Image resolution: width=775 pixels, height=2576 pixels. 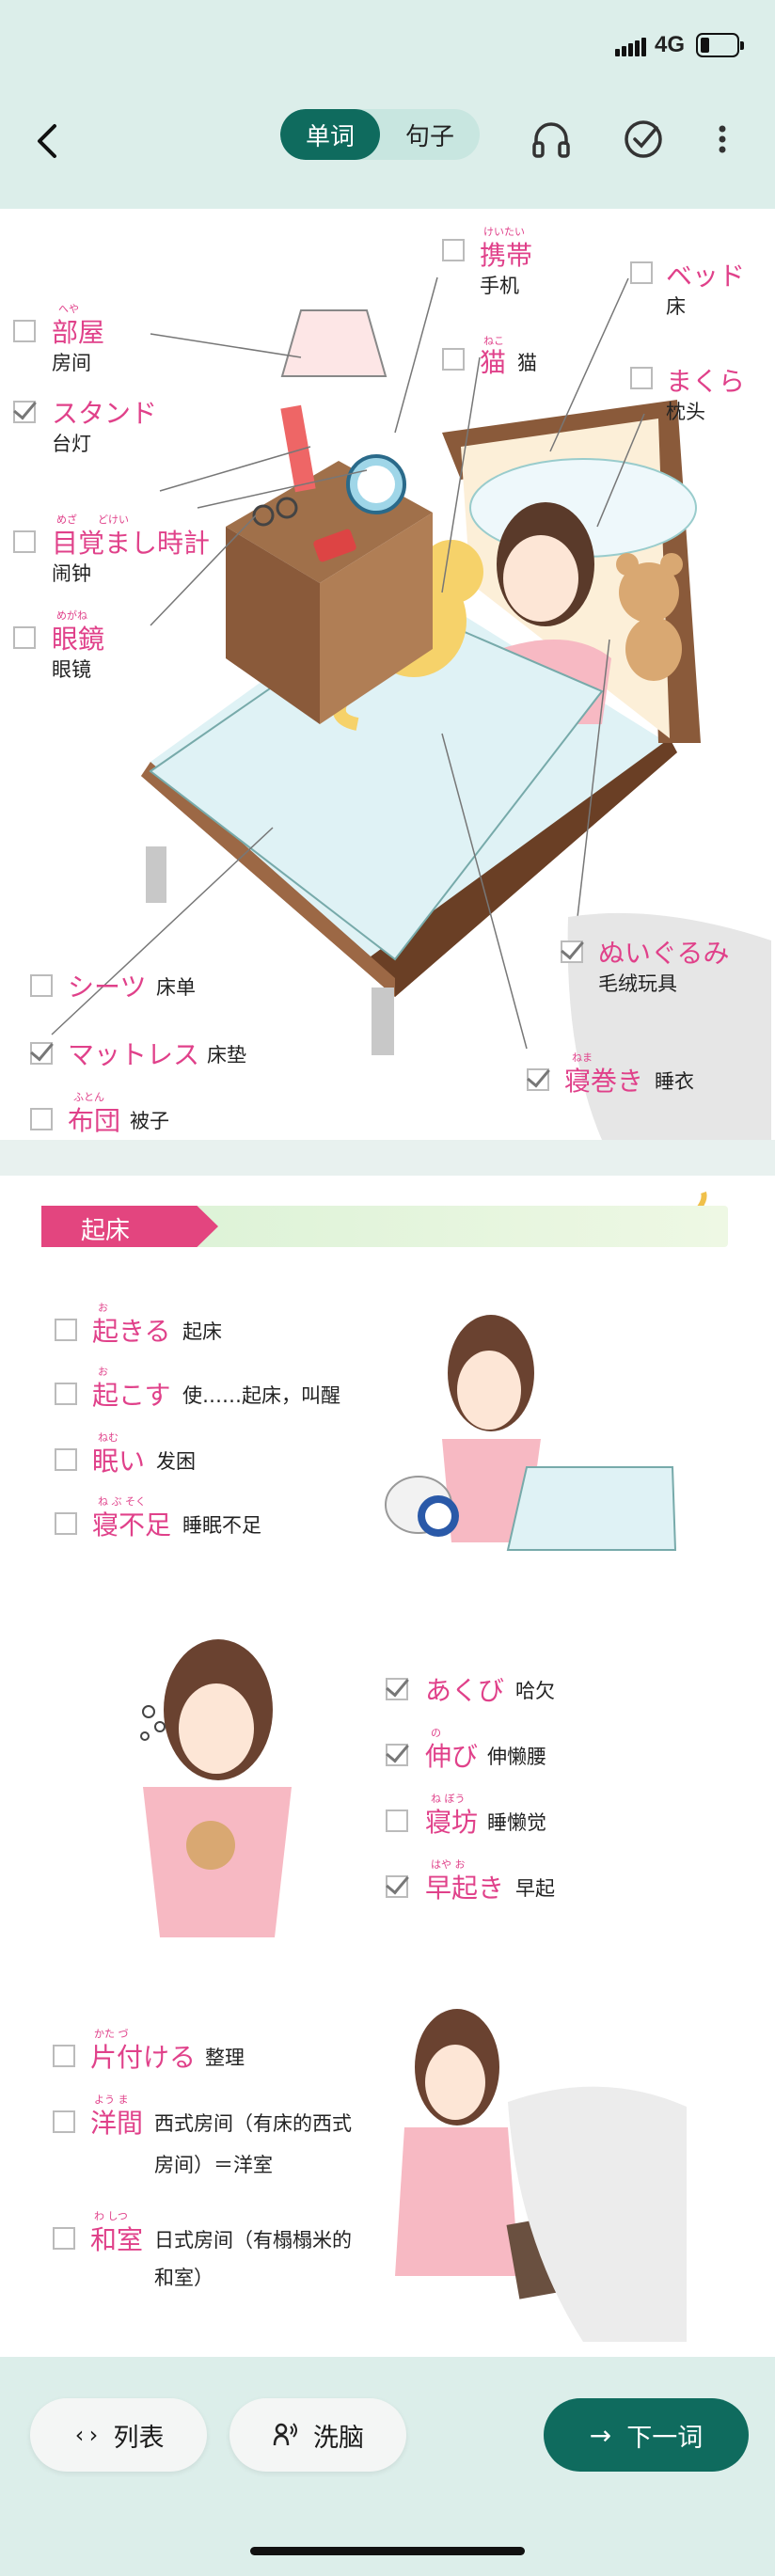 What do you see at coordinates (637, 983) in the screenshot?
I see `word-cn: 毛绒玩具` at bounding box center [637, 983].